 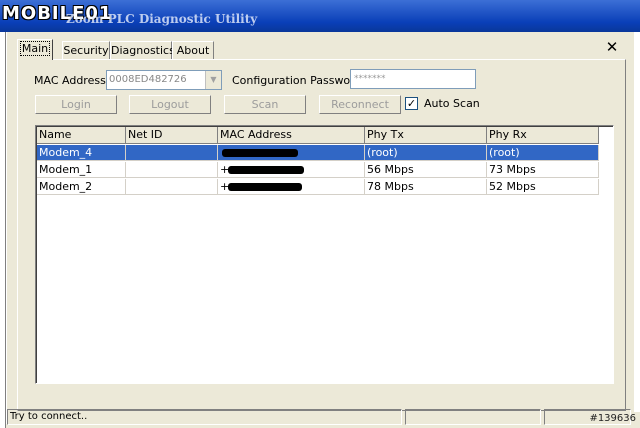 I want to click on column-header-name: Name, so click(x=81, y=135).